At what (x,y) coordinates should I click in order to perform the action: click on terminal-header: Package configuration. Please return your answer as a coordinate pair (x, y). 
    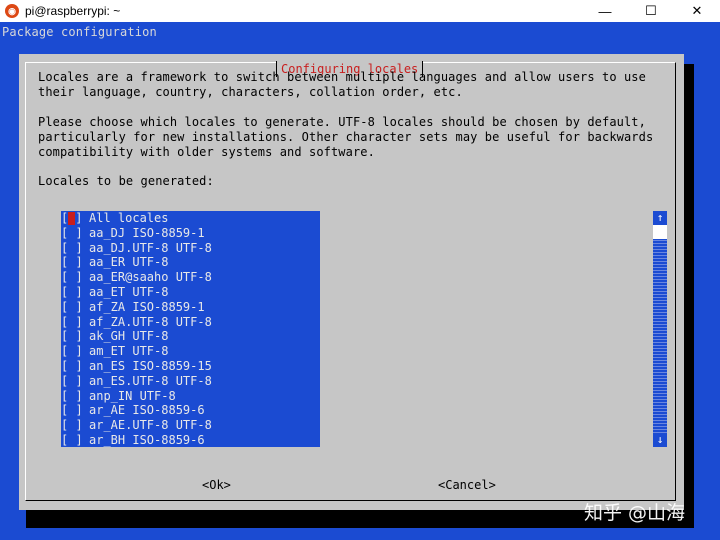
    Looking at the image, I should click on (79, 32).